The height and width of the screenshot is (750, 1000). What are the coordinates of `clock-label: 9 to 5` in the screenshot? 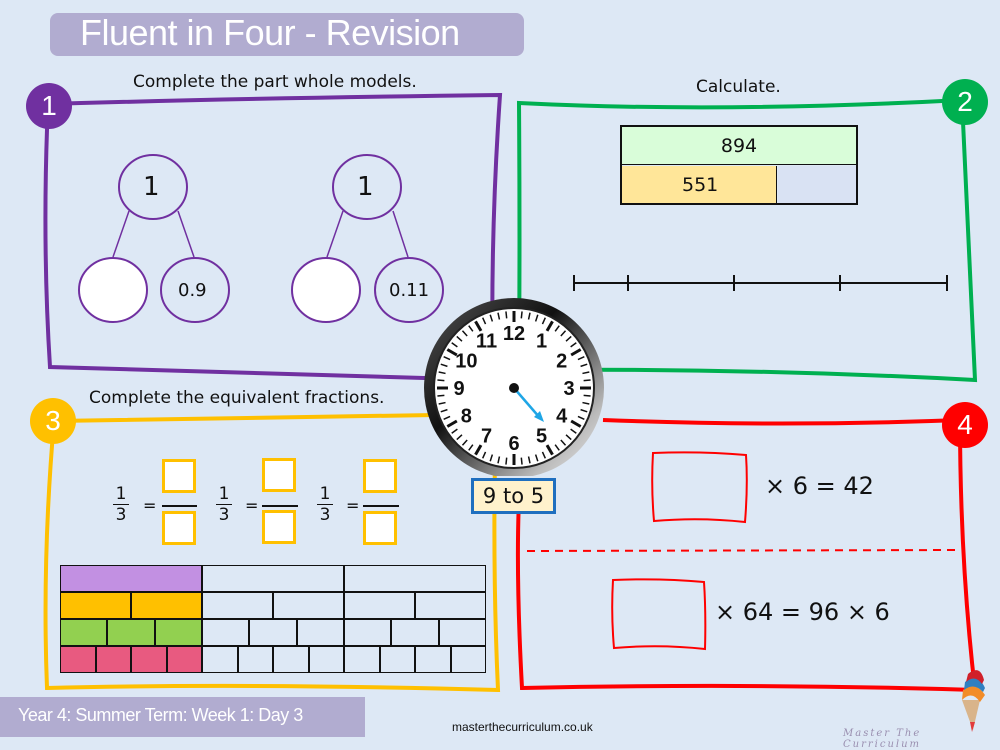 It's located at (513, 496).